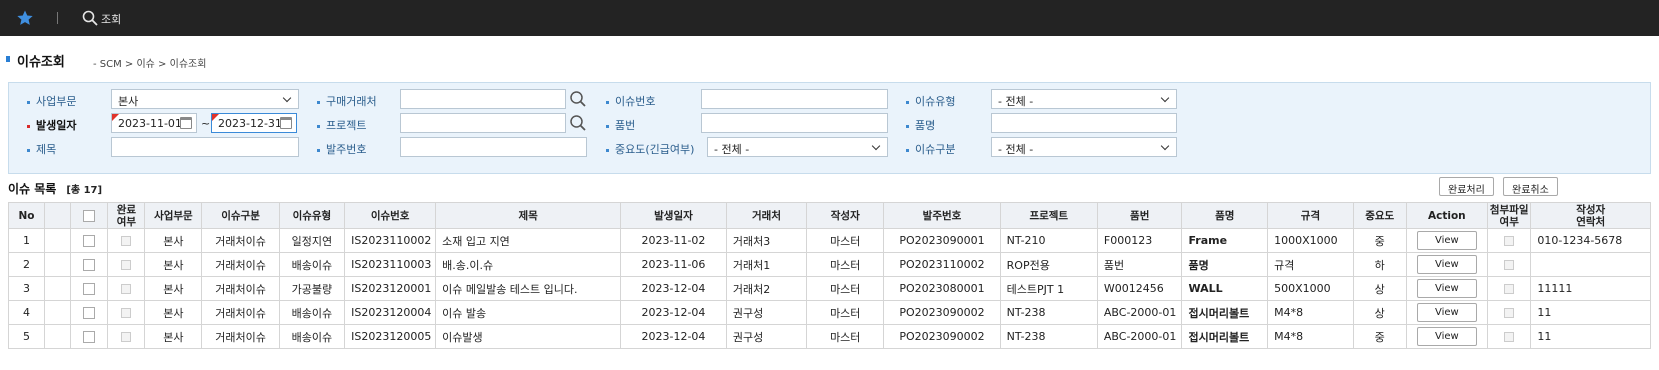 The width and height of the screenshot is (1659, 370). I want to click on select-all-checkbox-cell, so click(89, 215).